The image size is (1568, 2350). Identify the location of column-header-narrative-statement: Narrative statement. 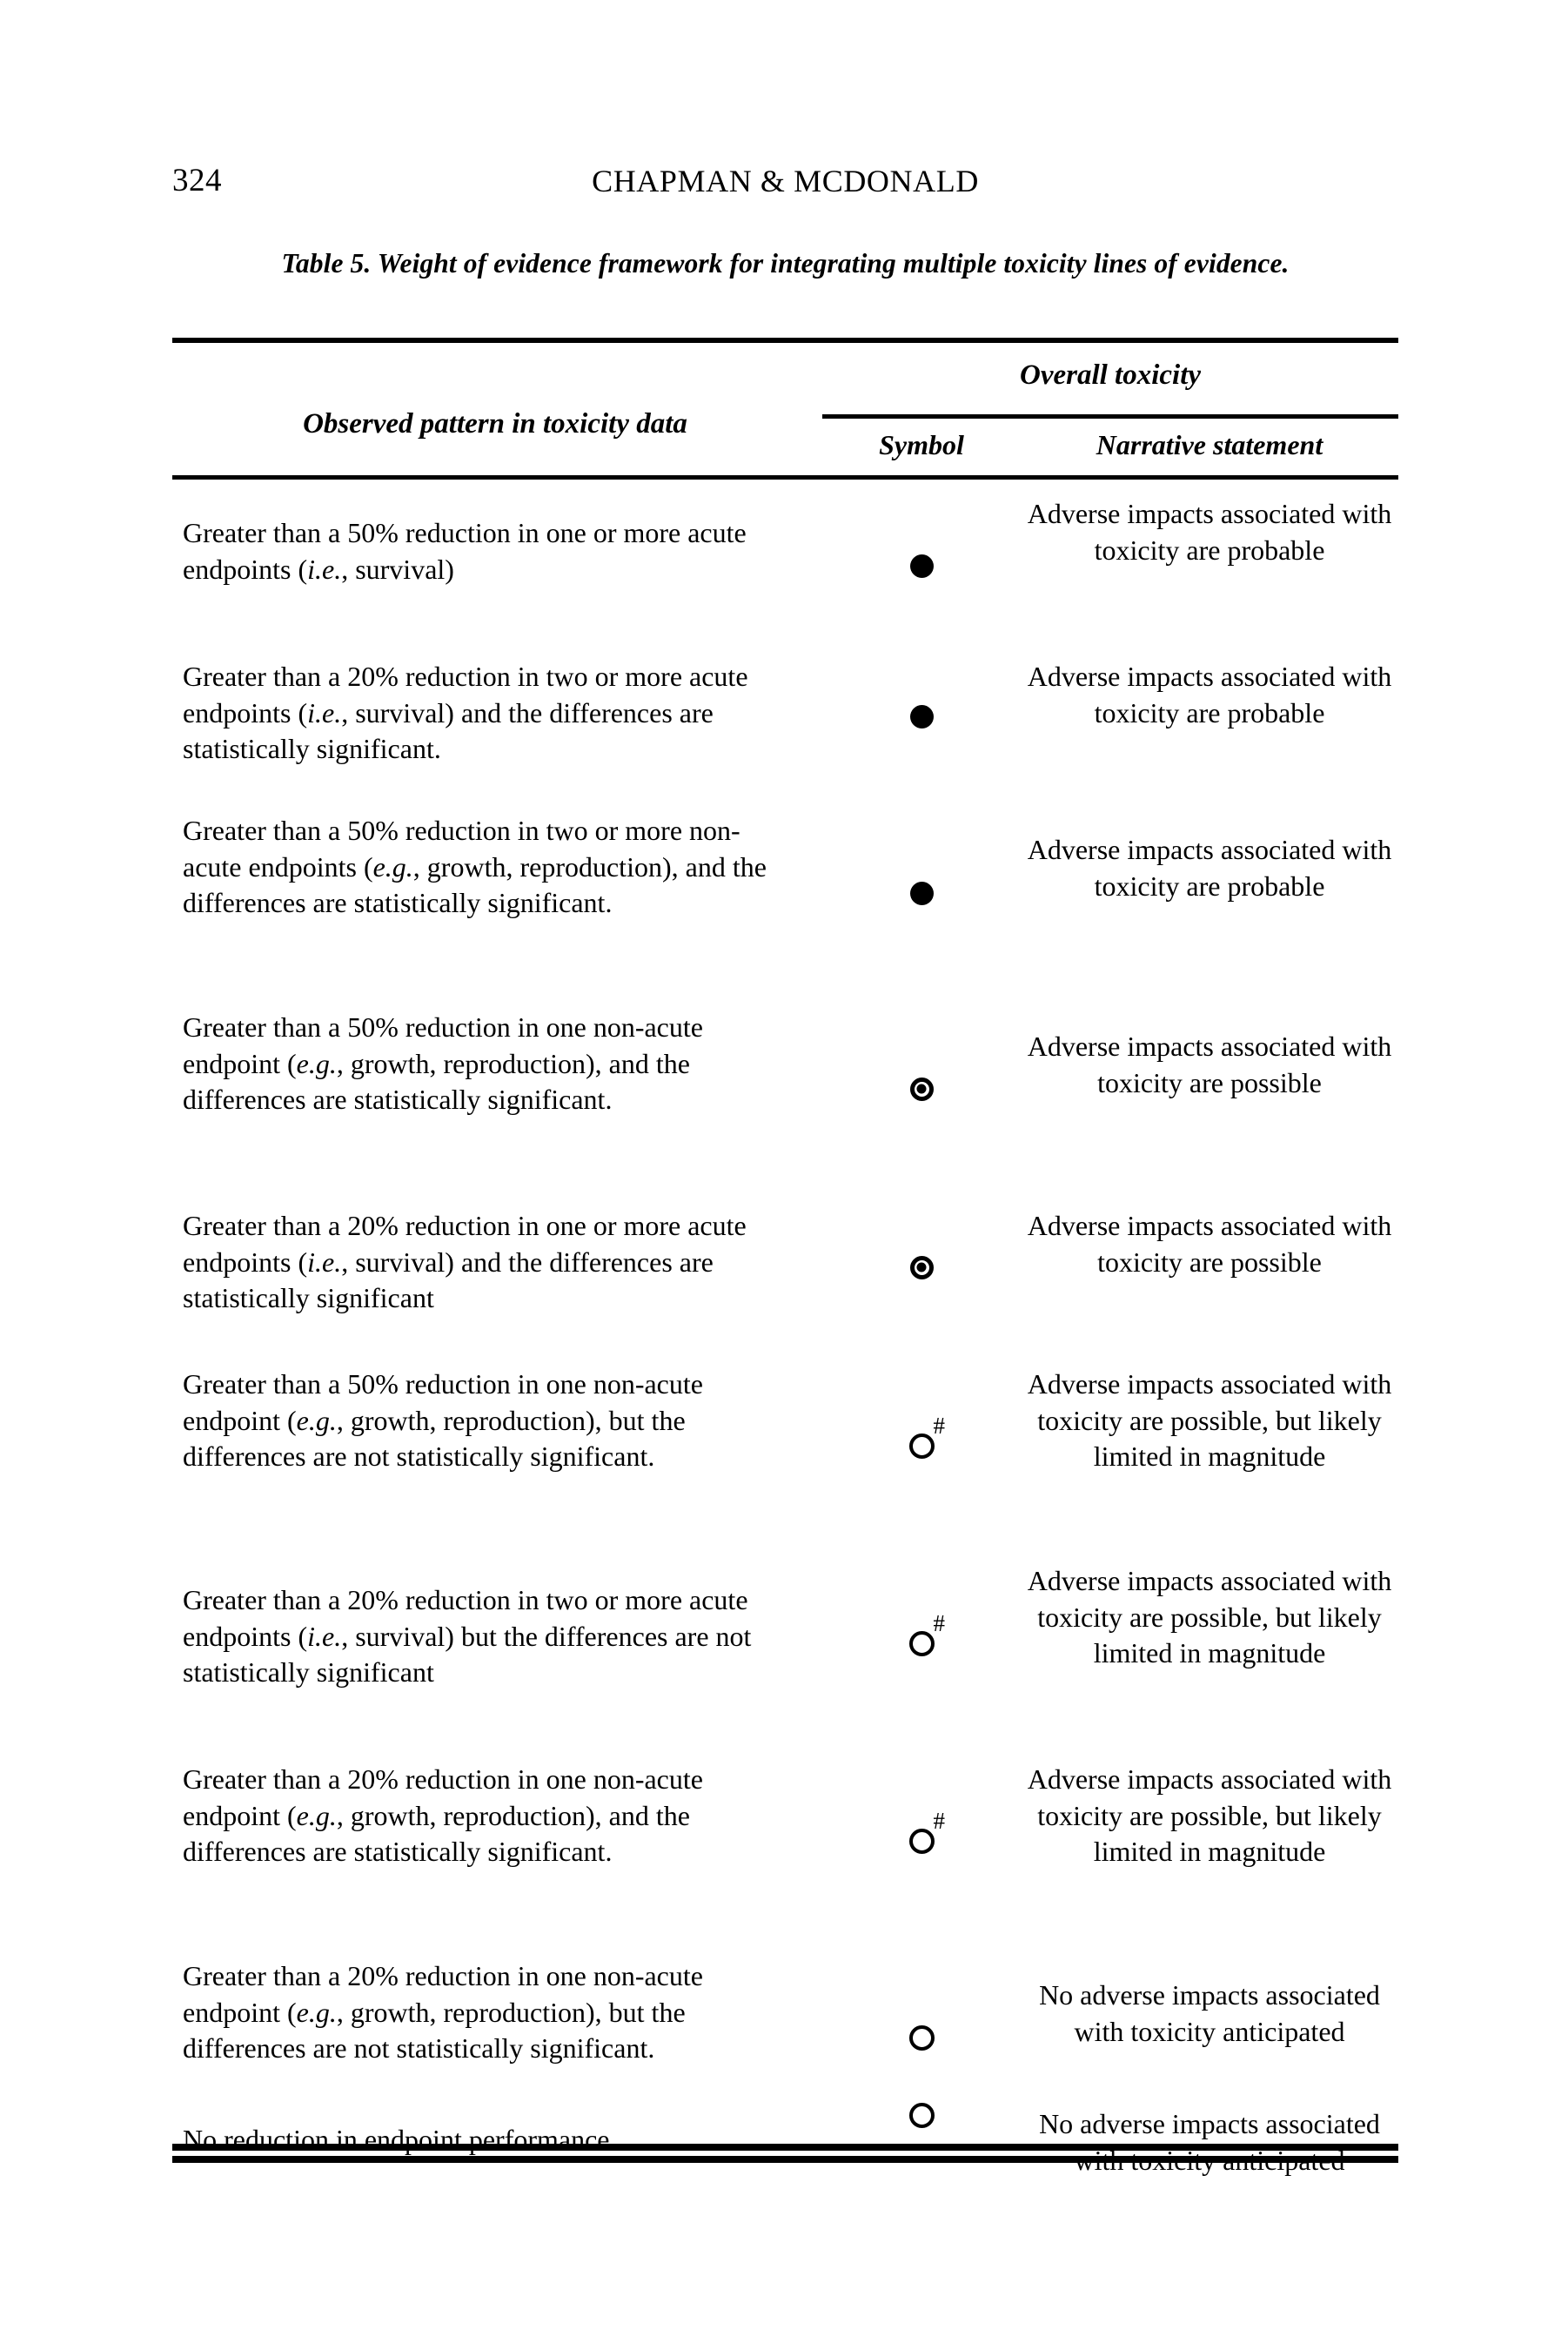
(1210, 444).